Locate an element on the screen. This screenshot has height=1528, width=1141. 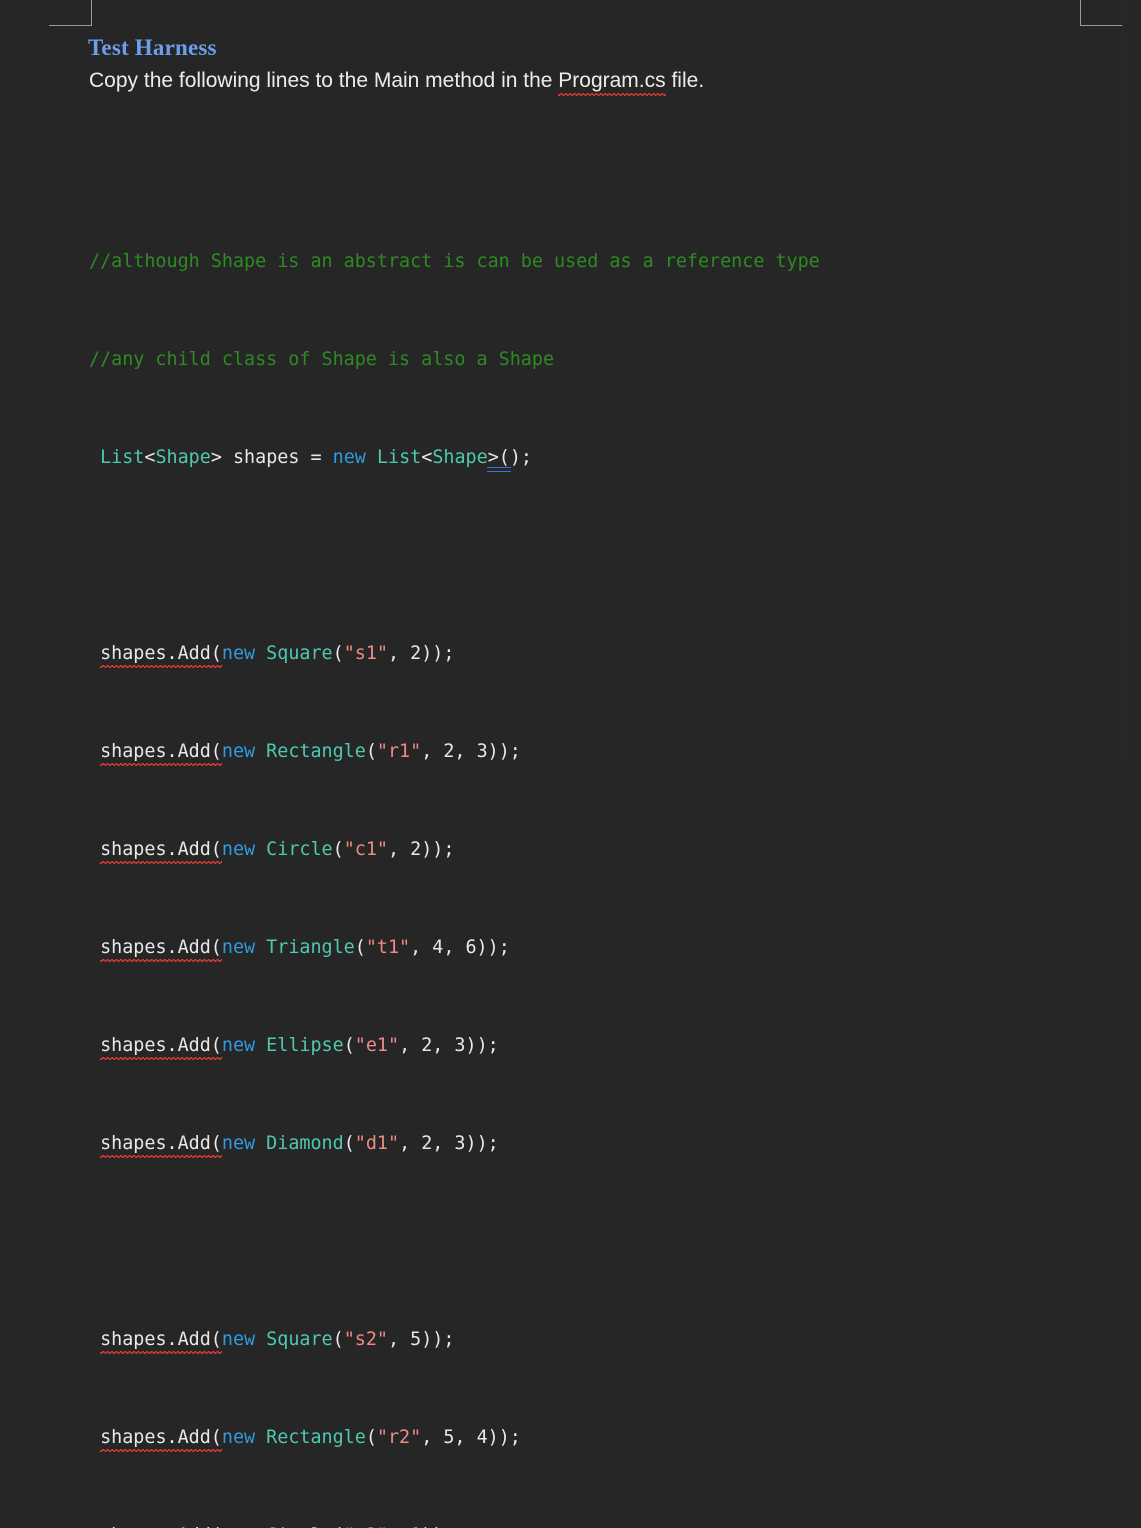
code-line-add-e1: shapes.Add(new Ellipse("e1", 2, 3)); is located at coordinates (454, 1046).